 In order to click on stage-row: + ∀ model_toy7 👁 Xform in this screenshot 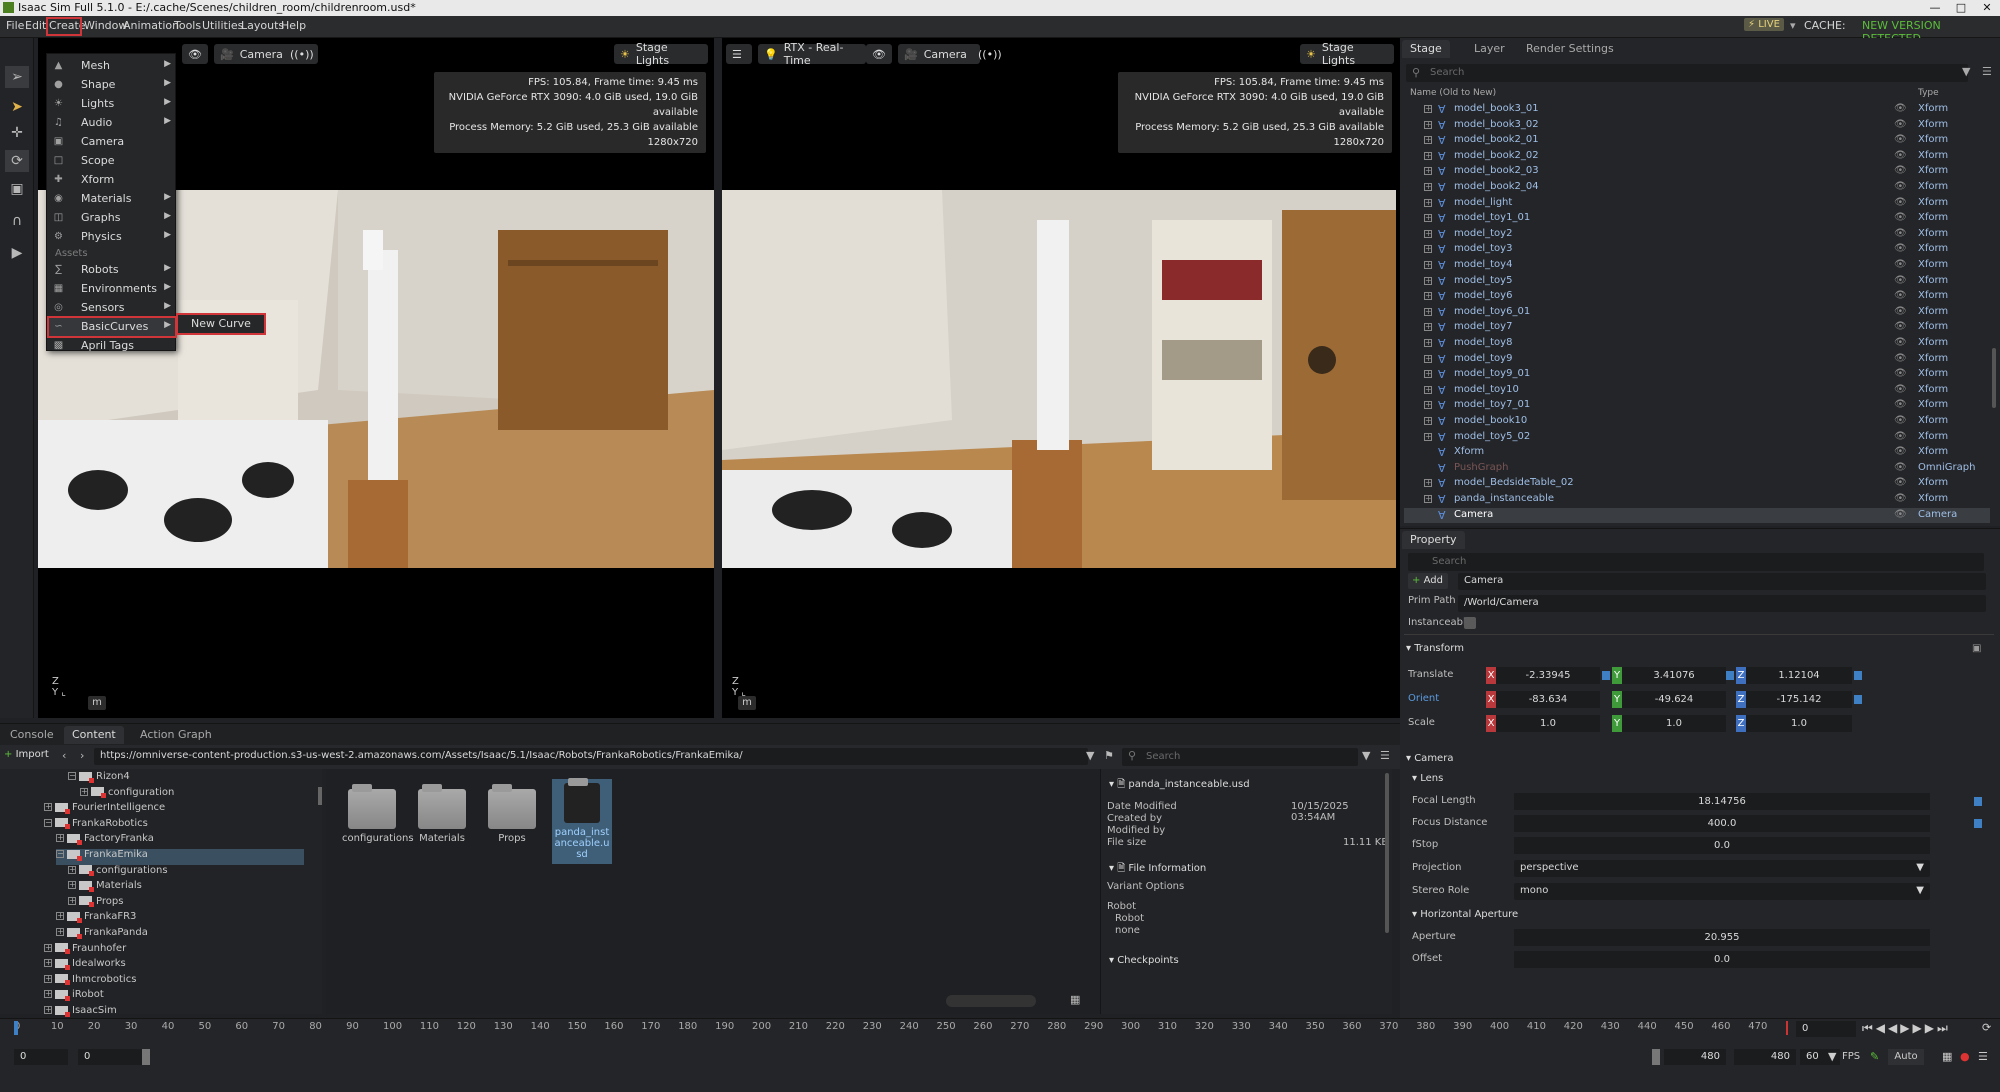, I will do `click(1697, 328)`.